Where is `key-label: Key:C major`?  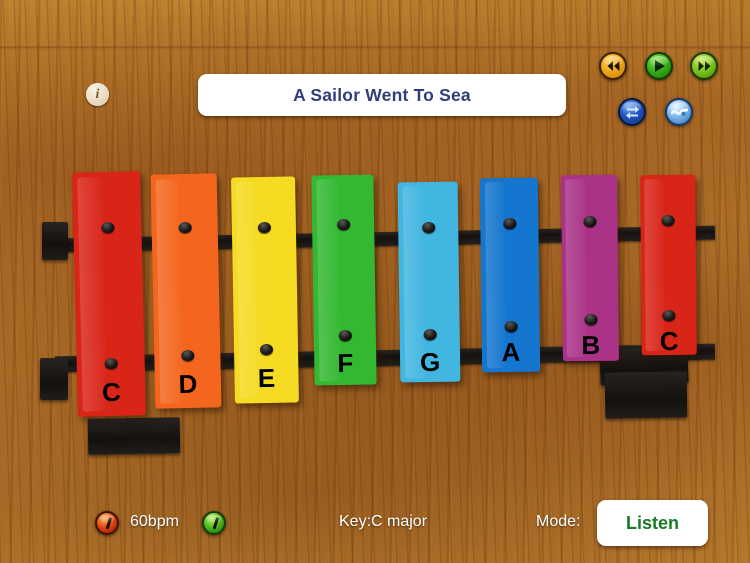 key-label: Key:C major is located at coordinates (383, 521).